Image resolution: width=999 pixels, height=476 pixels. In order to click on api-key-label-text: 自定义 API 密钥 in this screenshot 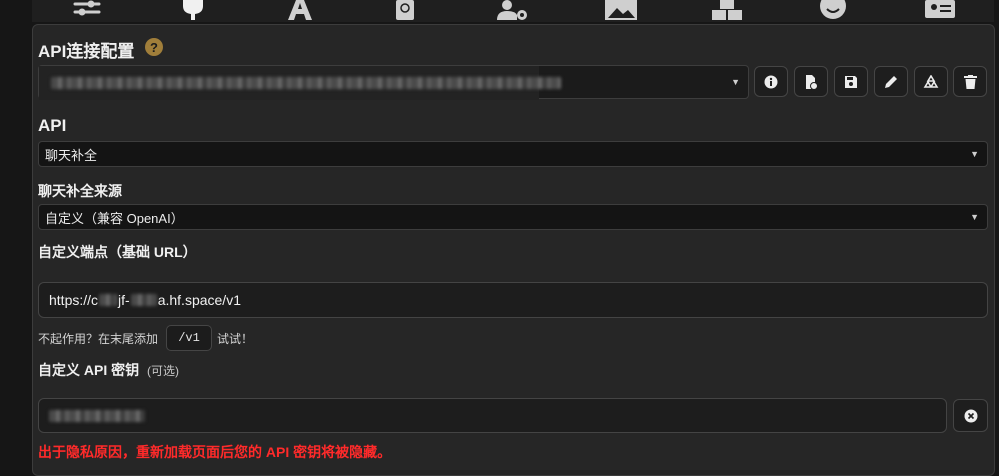, I will do `click(89, 370)`.